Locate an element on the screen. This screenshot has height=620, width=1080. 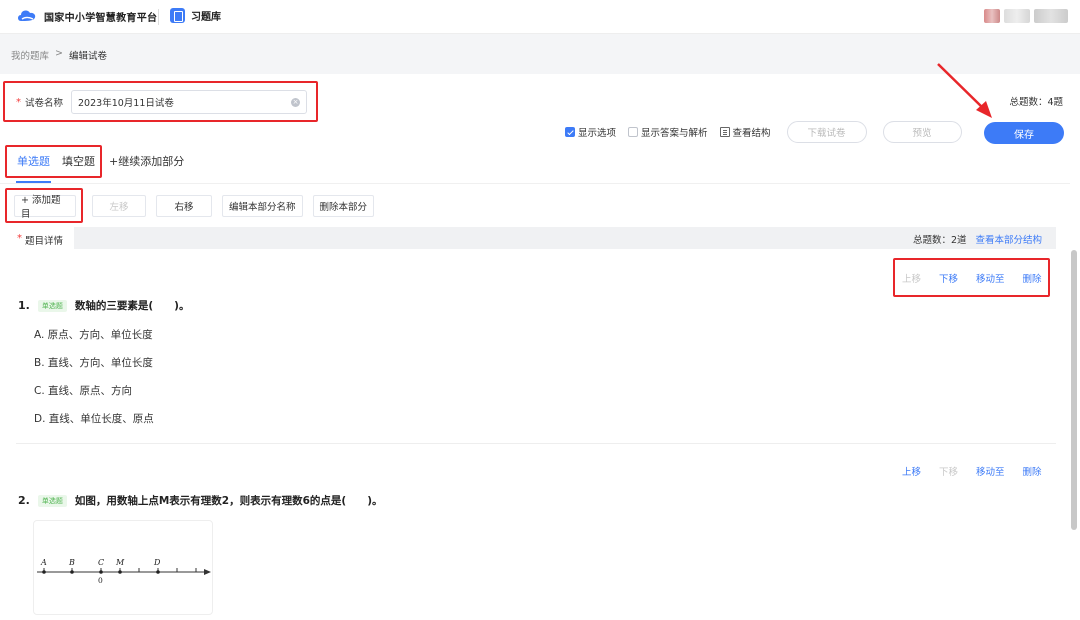
avatar is located at coordinates (992, 16).